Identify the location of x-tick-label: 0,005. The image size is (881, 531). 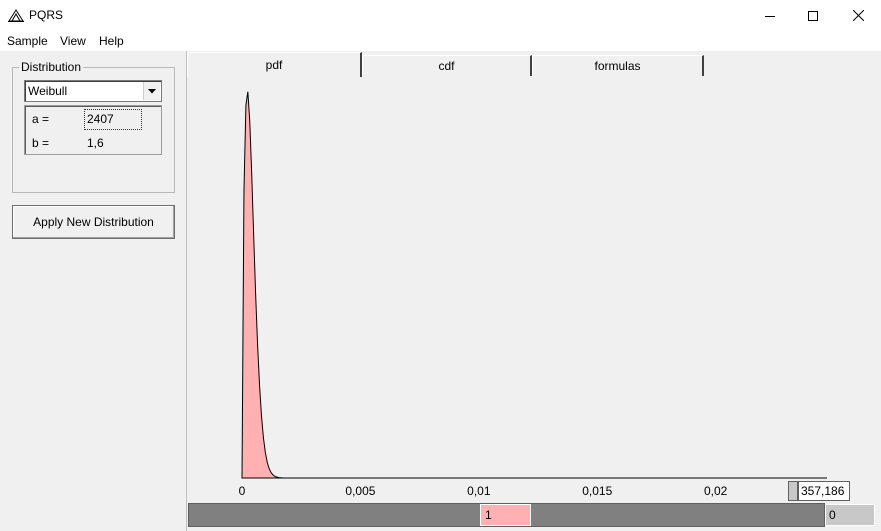
(360, 491).